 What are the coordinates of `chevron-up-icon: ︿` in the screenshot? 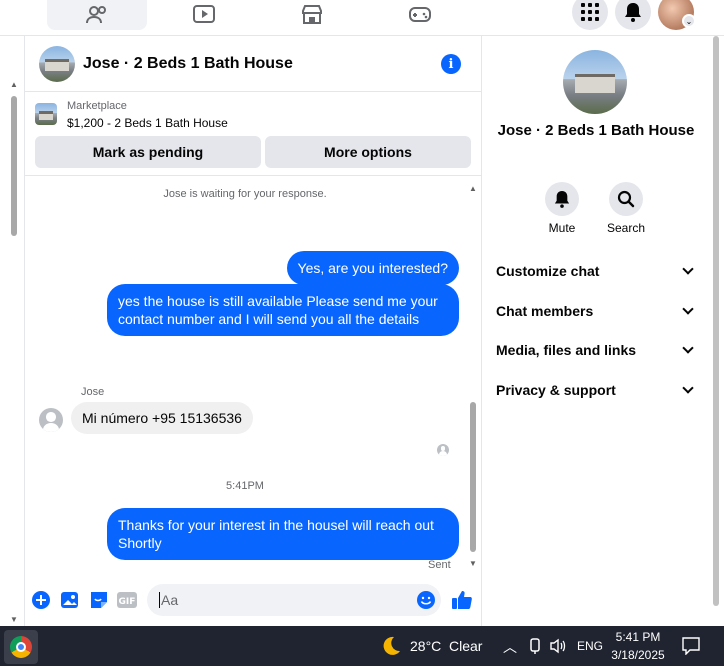 It's located at (510, 647).